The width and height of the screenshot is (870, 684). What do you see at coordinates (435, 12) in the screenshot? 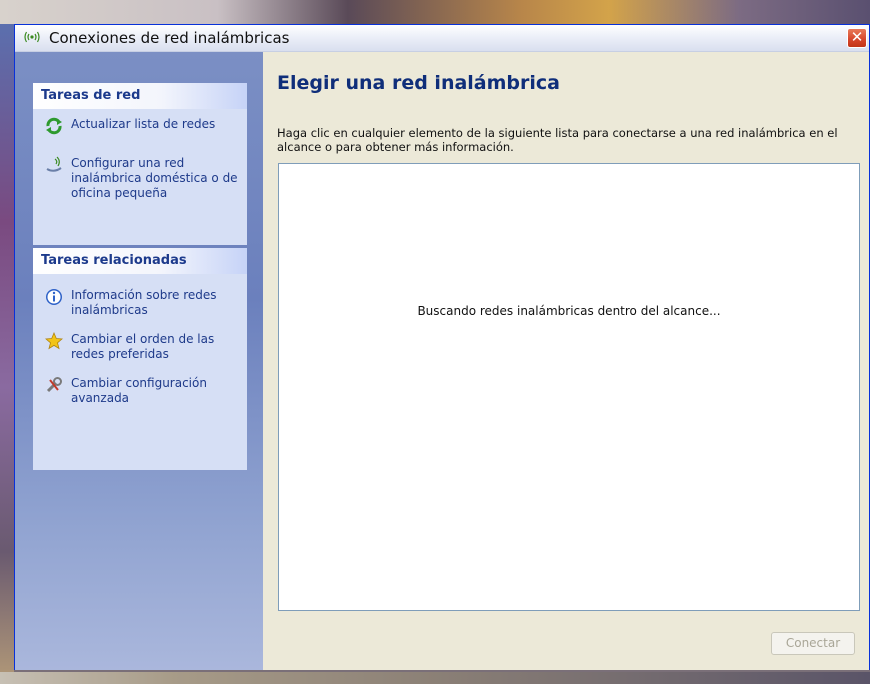
I see `desktop-background-top` at bounding box center [435, 12].